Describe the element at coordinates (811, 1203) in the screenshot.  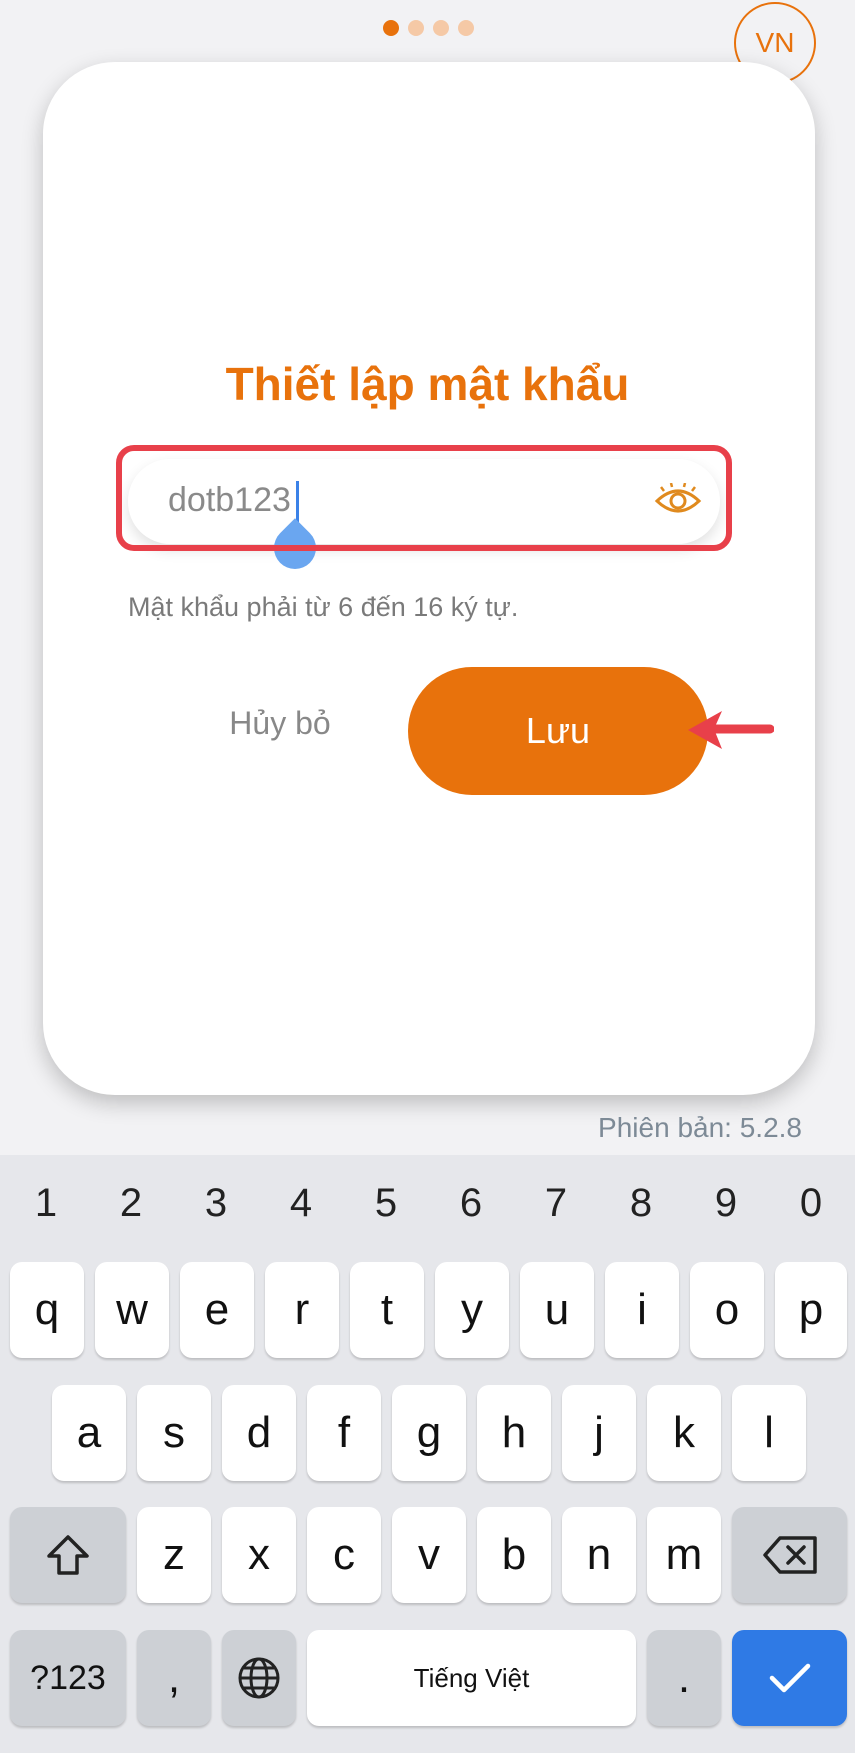
I see `key-0: 0` at that location.